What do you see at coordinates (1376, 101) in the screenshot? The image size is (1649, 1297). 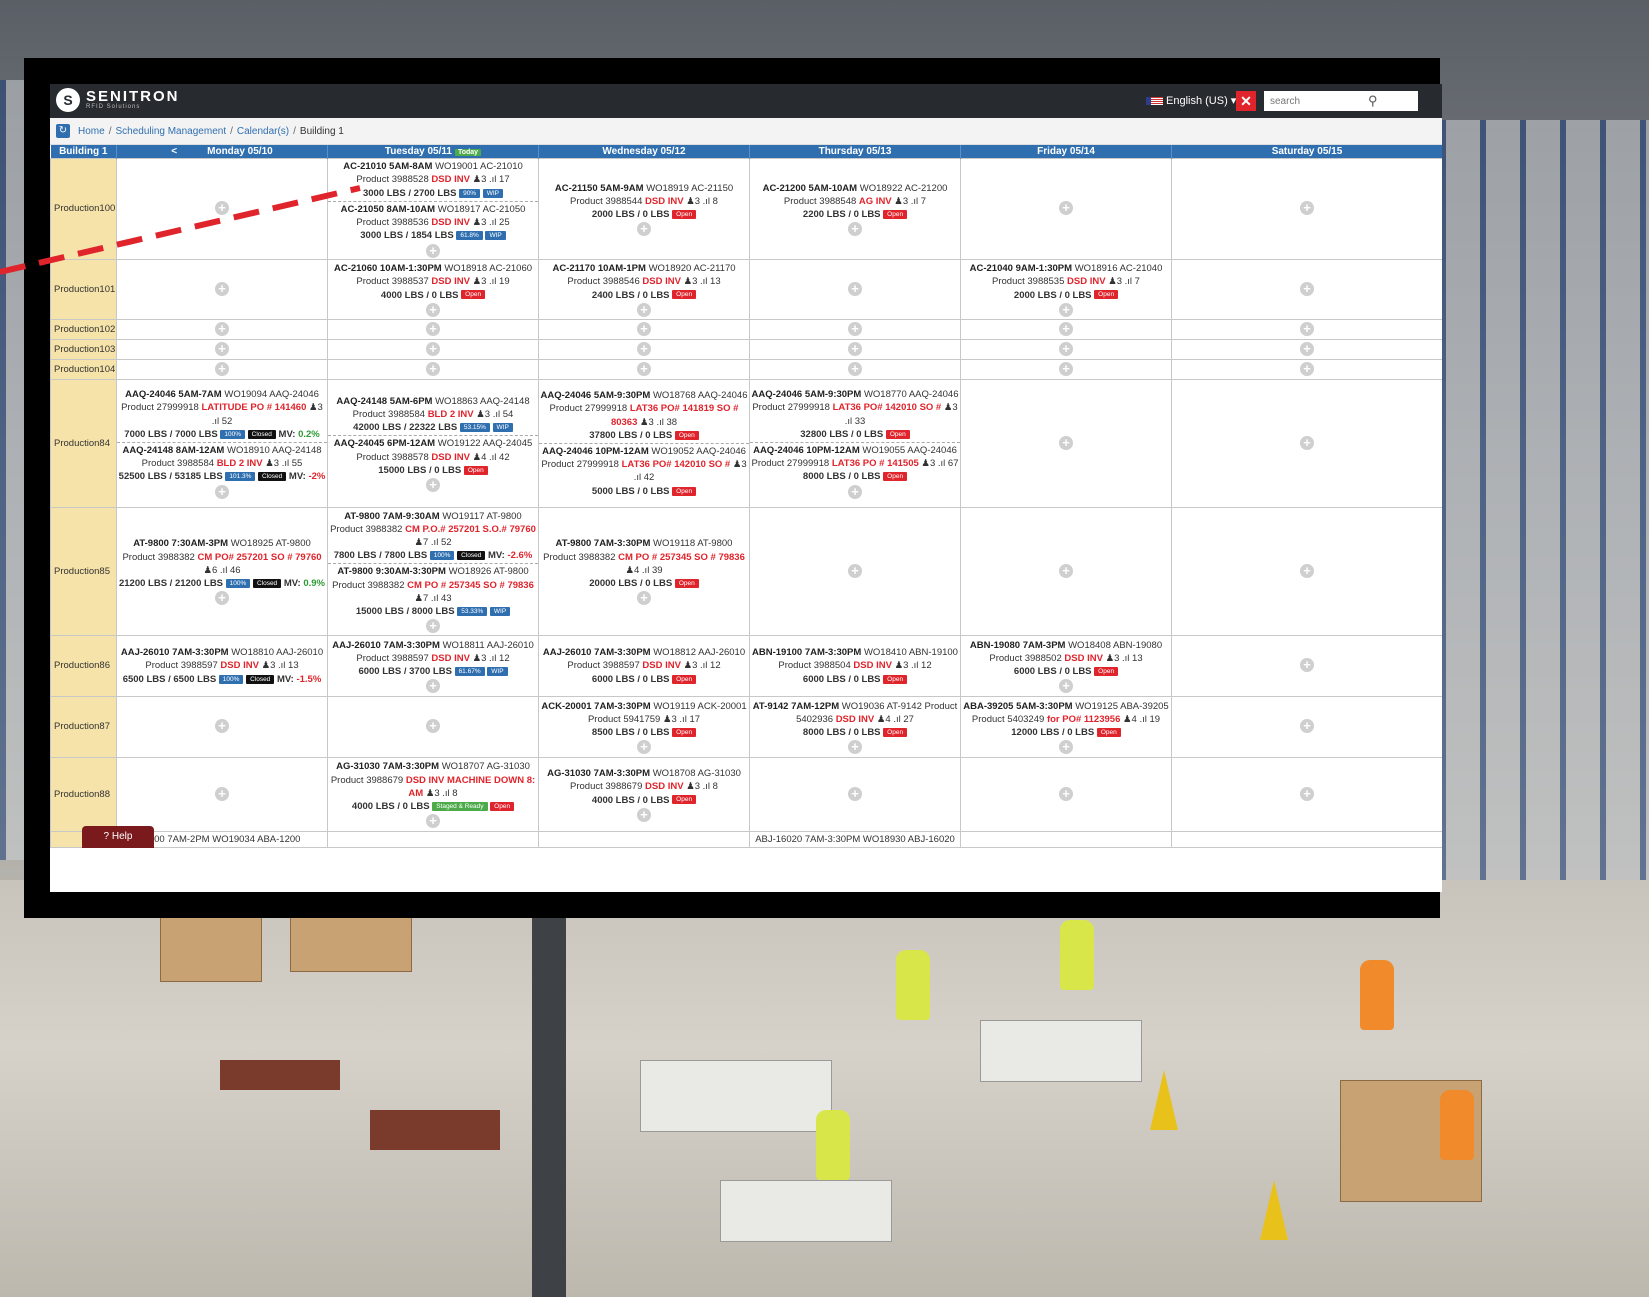 I see `search-icon: ⚲` at bounding box center [1376, 101].